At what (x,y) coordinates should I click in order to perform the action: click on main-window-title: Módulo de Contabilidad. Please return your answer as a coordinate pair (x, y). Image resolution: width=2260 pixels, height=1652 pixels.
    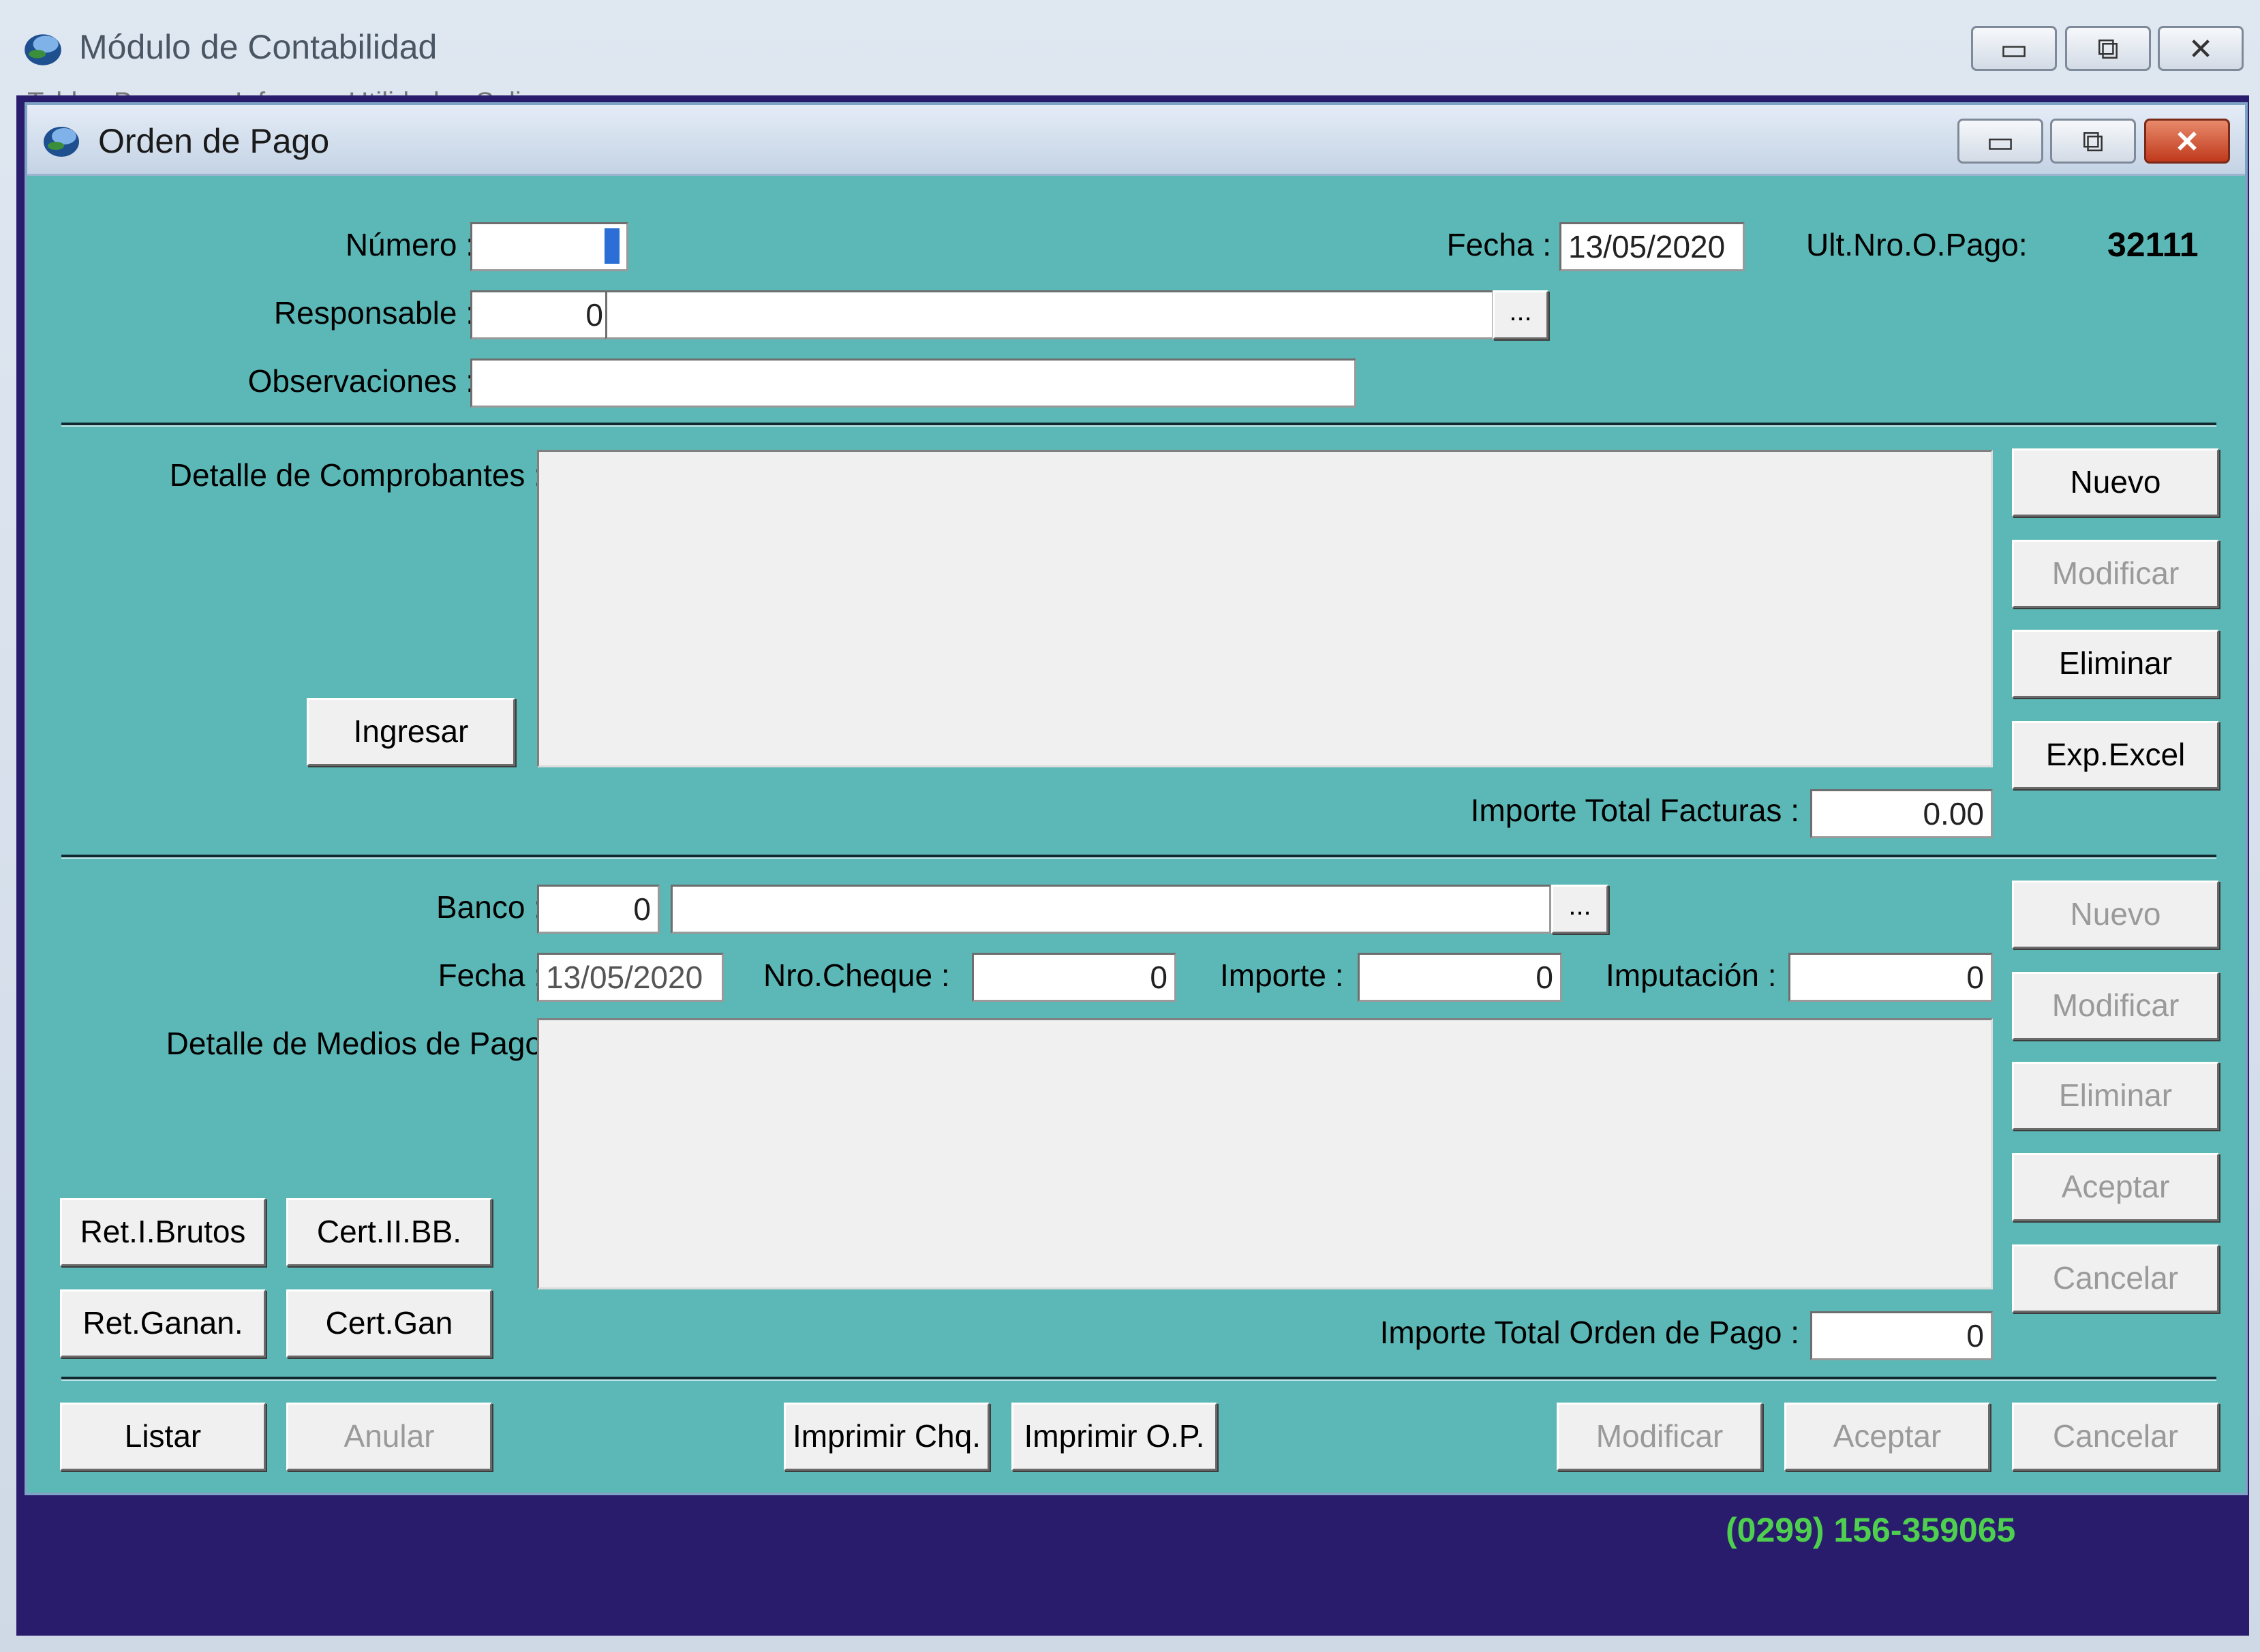
    Looking at the image, I should click on (258, 47).